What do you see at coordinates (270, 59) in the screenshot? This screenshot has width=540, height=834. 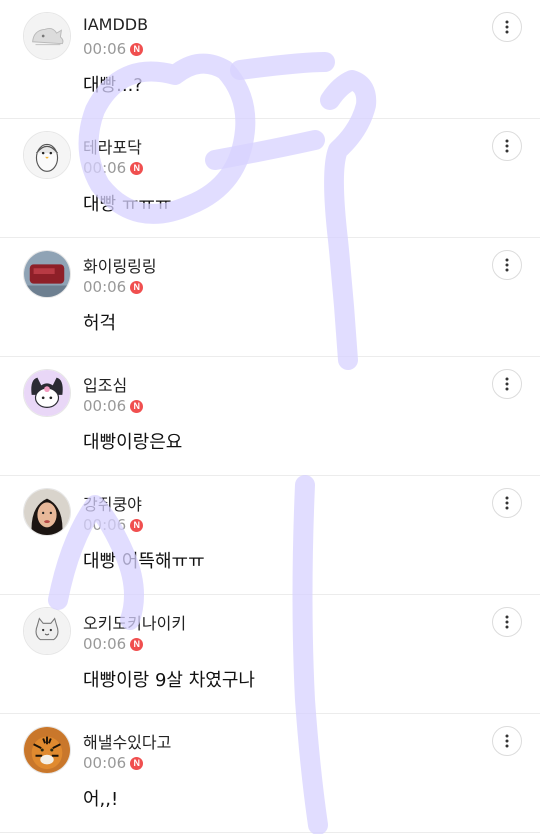 I see `comment-item: IAMDDB 00:06 N 대빵...?` at bounding box center [270, 59].